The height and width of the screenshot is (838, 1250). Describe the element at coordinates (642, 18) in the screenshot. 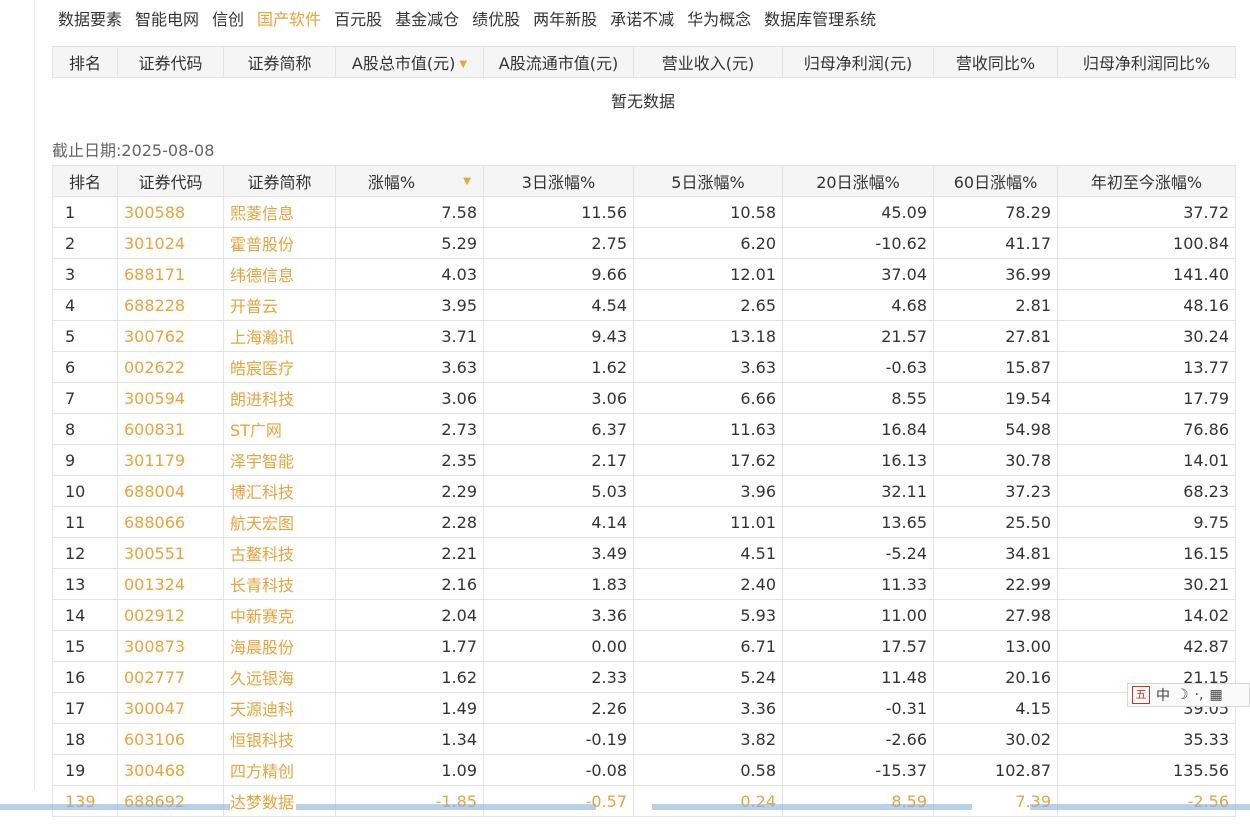

I see `tab-8: 承诺不减` at that location.